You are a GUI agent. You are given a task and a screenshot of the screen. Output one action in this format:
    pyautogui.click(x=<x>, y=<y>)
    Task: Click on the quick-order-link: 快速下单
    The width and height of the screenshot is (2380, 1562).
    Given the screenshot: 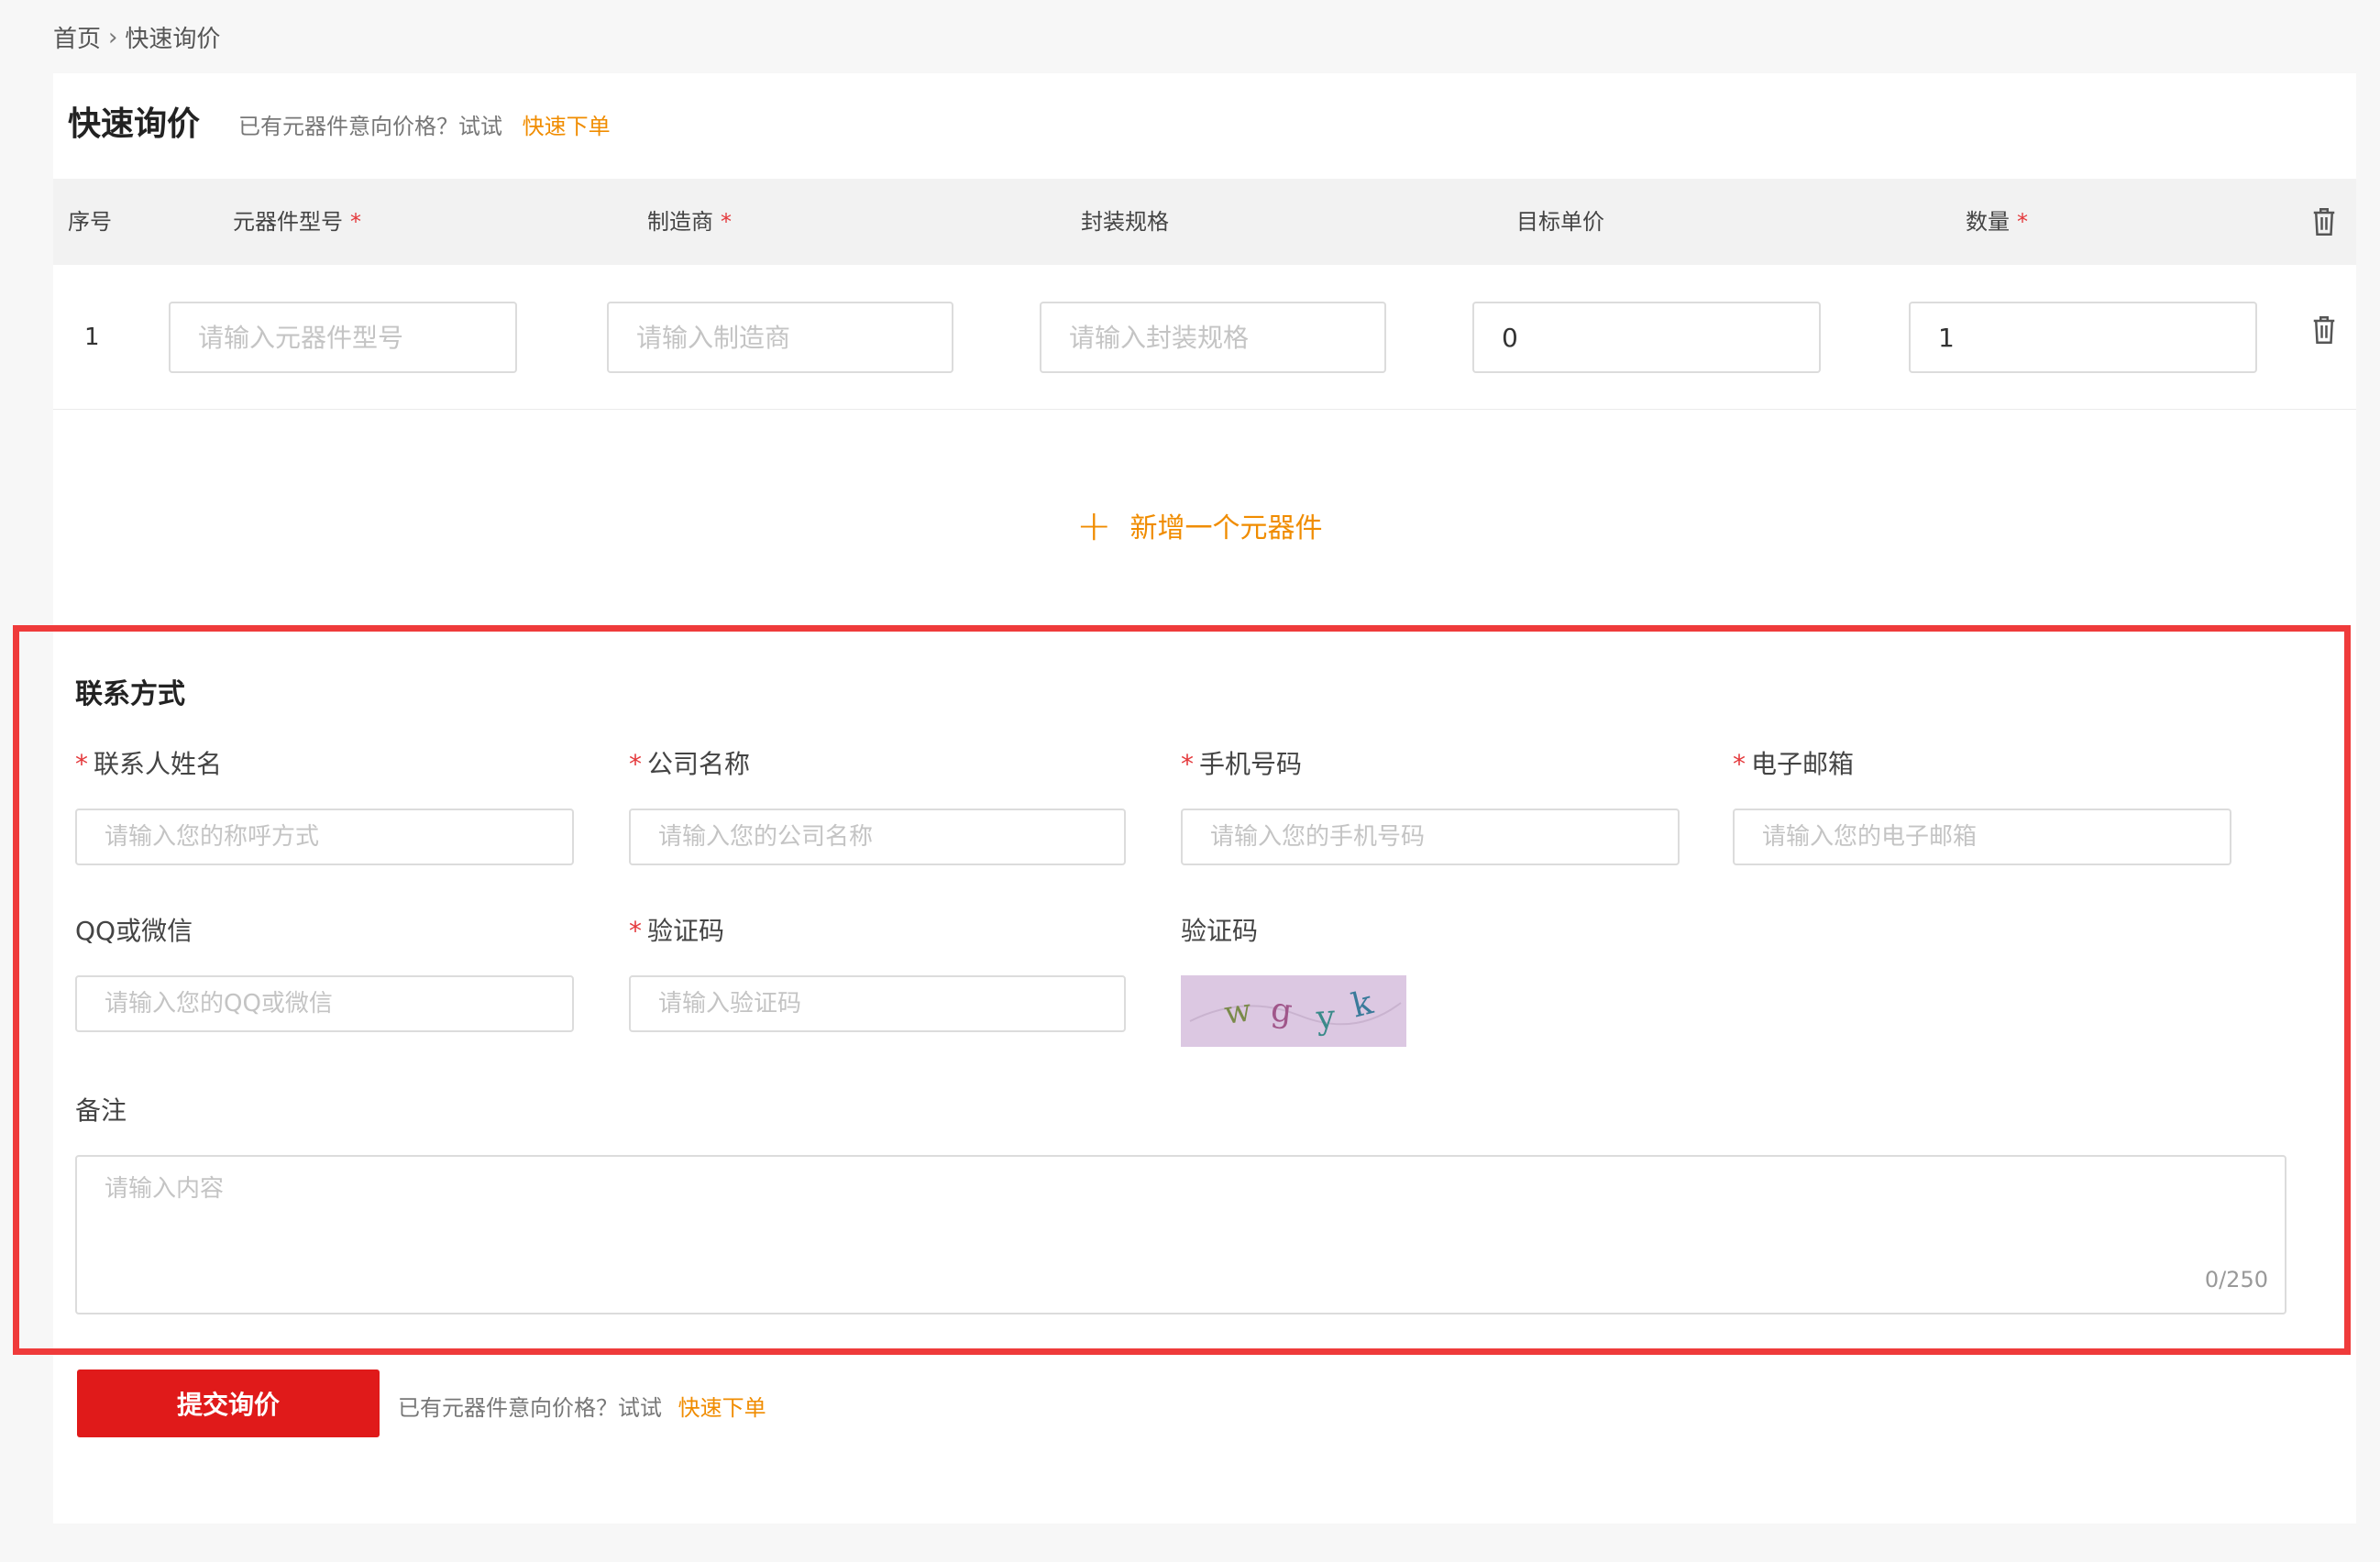 What is the action you would take?
    pyautogui.click(x=567, y=126)
    